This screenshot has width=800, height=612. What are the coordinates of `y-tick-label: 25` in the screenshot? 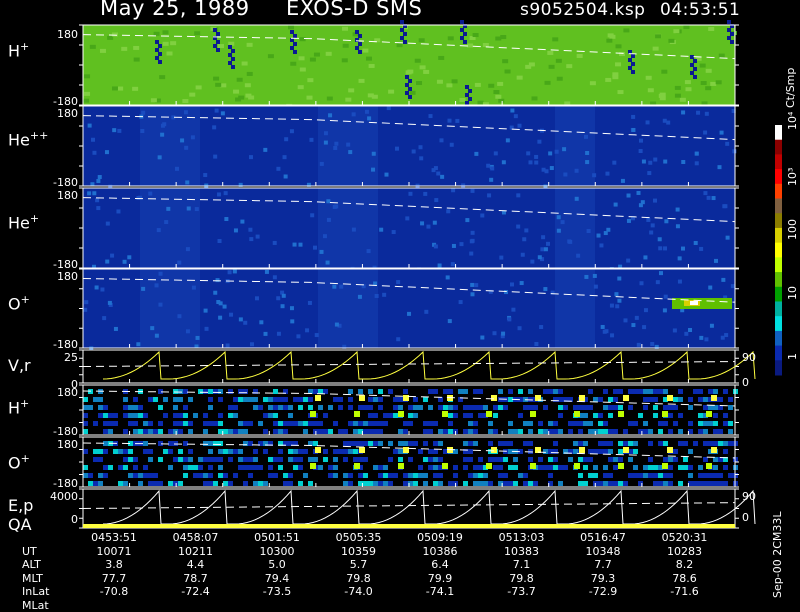 It's located at (71, 357).